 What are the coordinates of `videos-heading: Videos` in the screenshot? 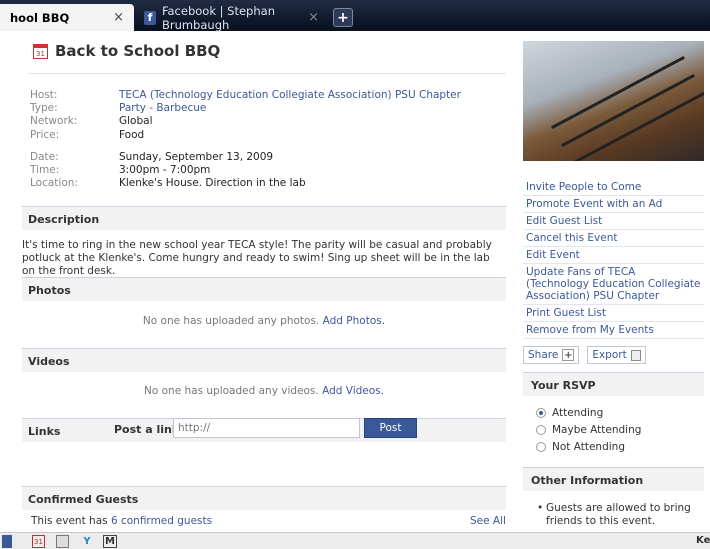 It's located at (264, 360).